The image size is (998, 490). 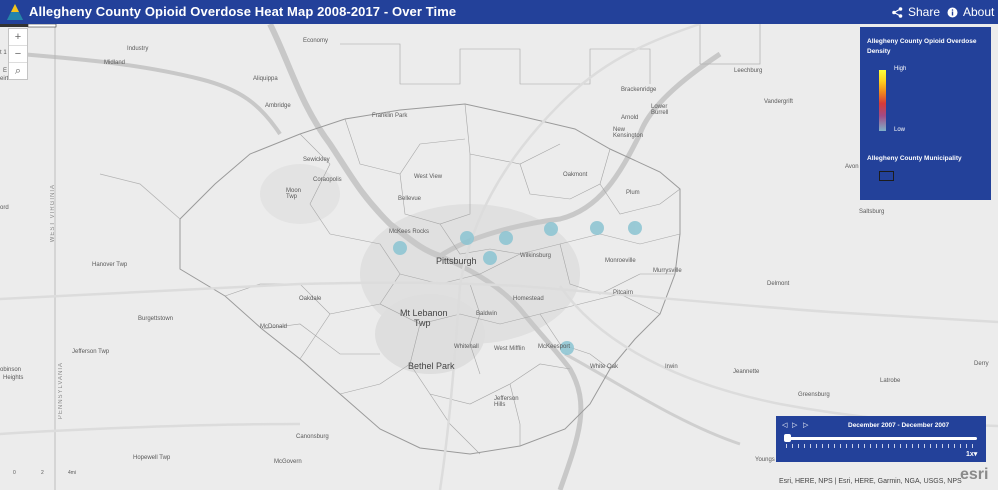 I want to click on share-icon, so click(x=897, y=12).